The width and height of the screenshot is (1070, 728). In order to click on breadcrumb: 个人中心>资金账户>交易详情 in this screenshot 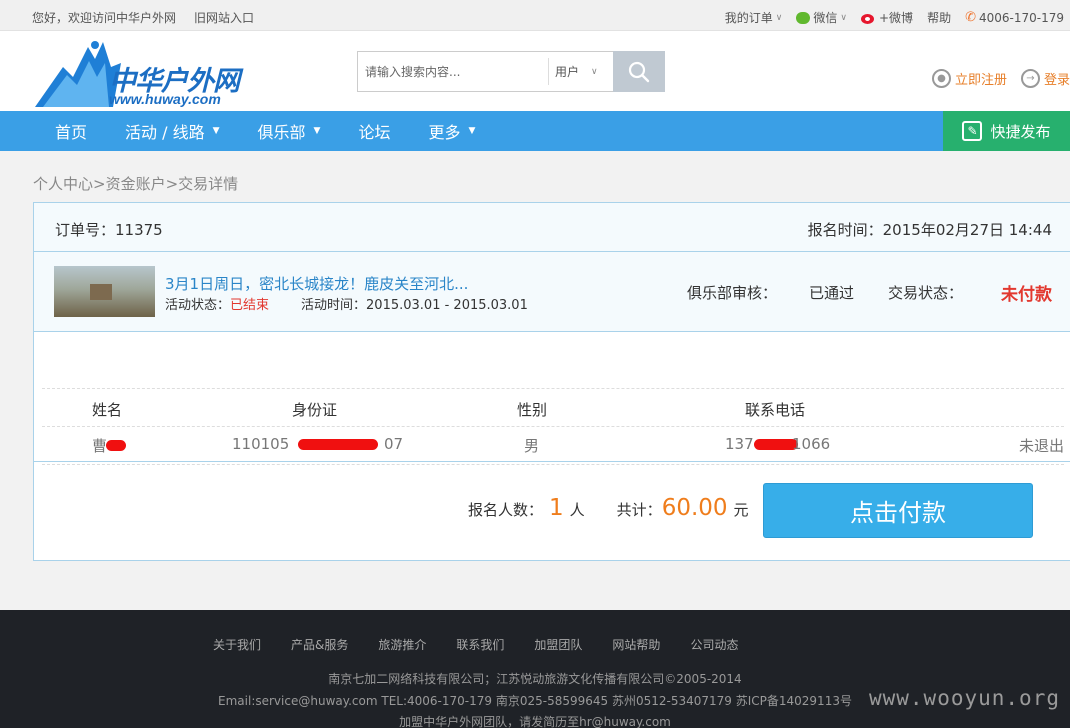, I will do `click(135, 183)`.